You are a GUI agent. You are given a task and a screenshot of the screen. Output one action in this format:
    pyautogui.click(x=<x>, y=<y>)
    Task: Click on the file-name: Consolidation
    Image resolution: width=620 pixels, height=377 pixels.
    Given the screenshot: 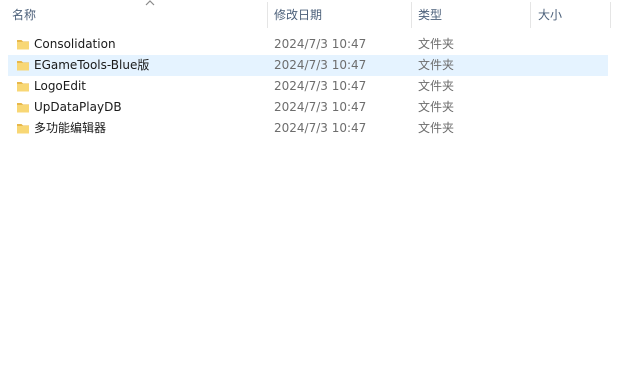 What is the action you would take?
    pyautogui.click(x=75, y=44)
    